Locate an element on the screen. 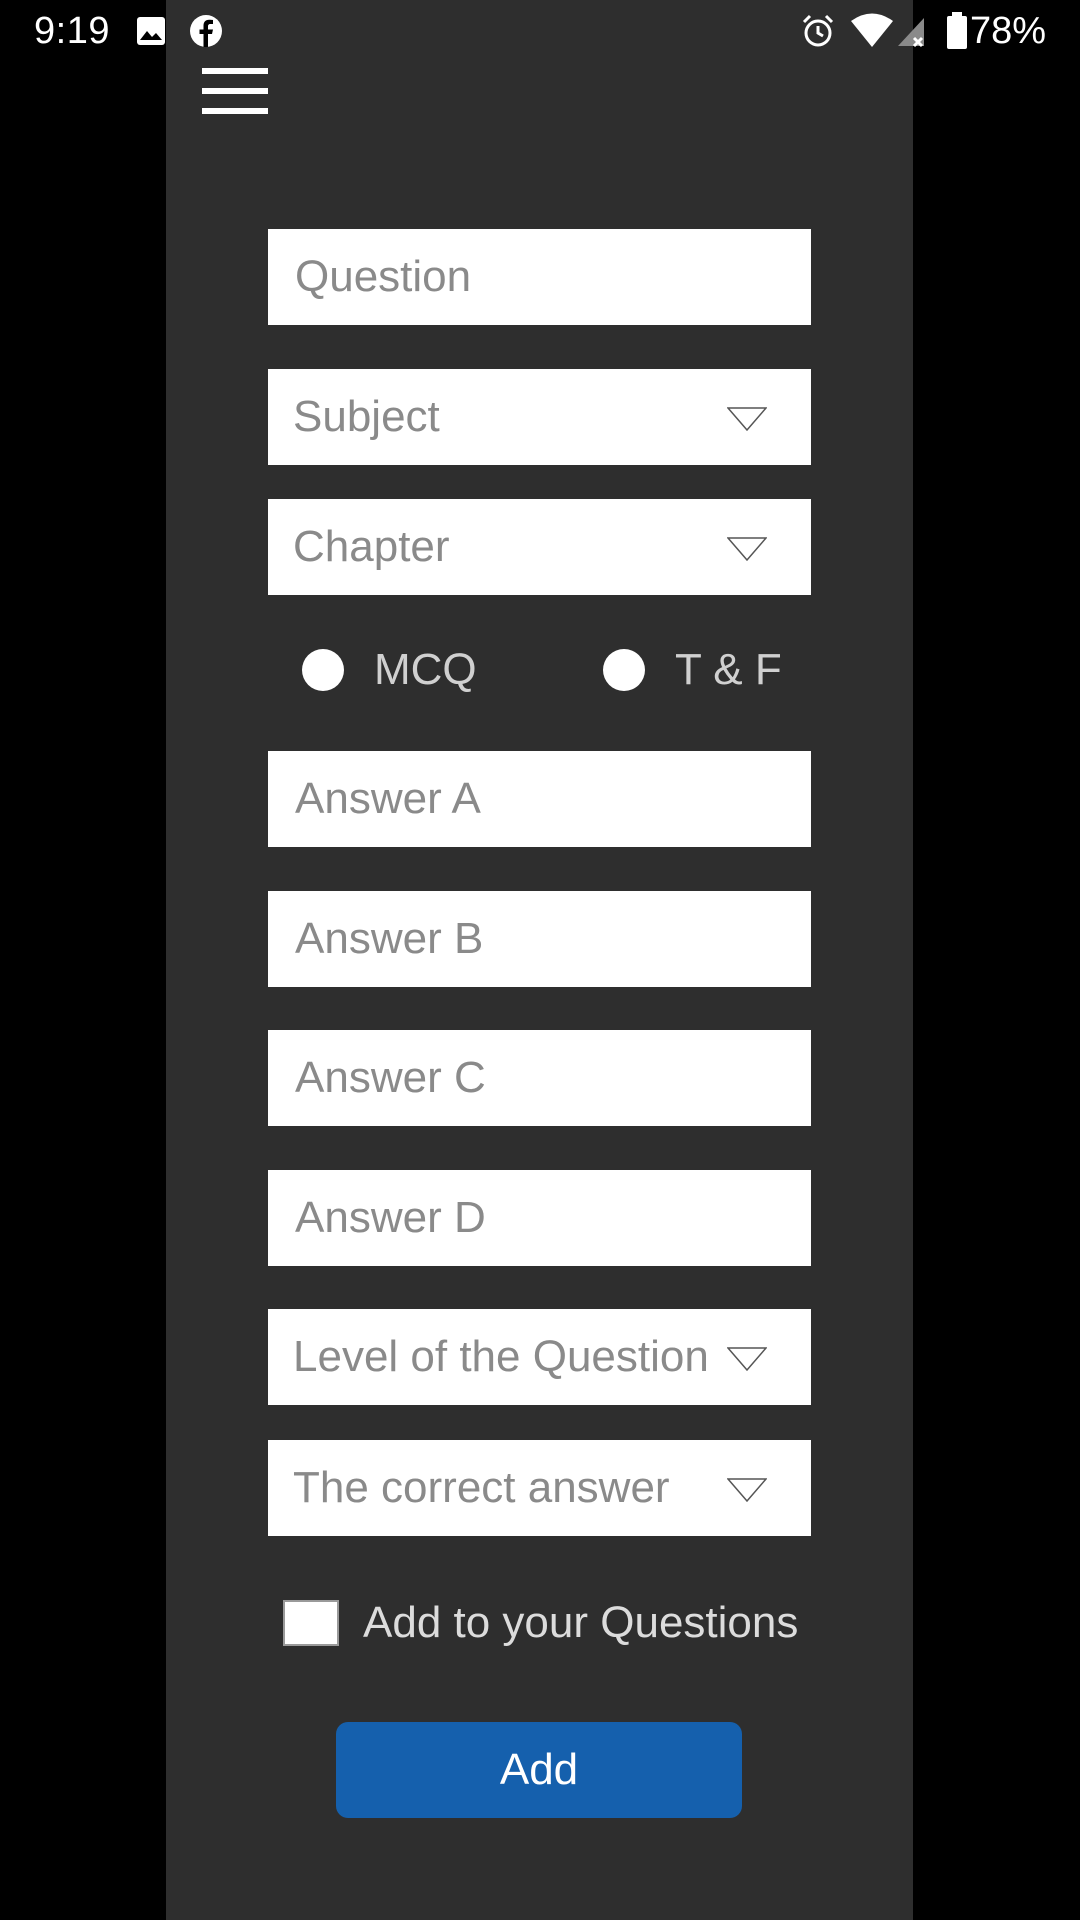  hamburger-menu-icon is located at coordinates (236, 91).